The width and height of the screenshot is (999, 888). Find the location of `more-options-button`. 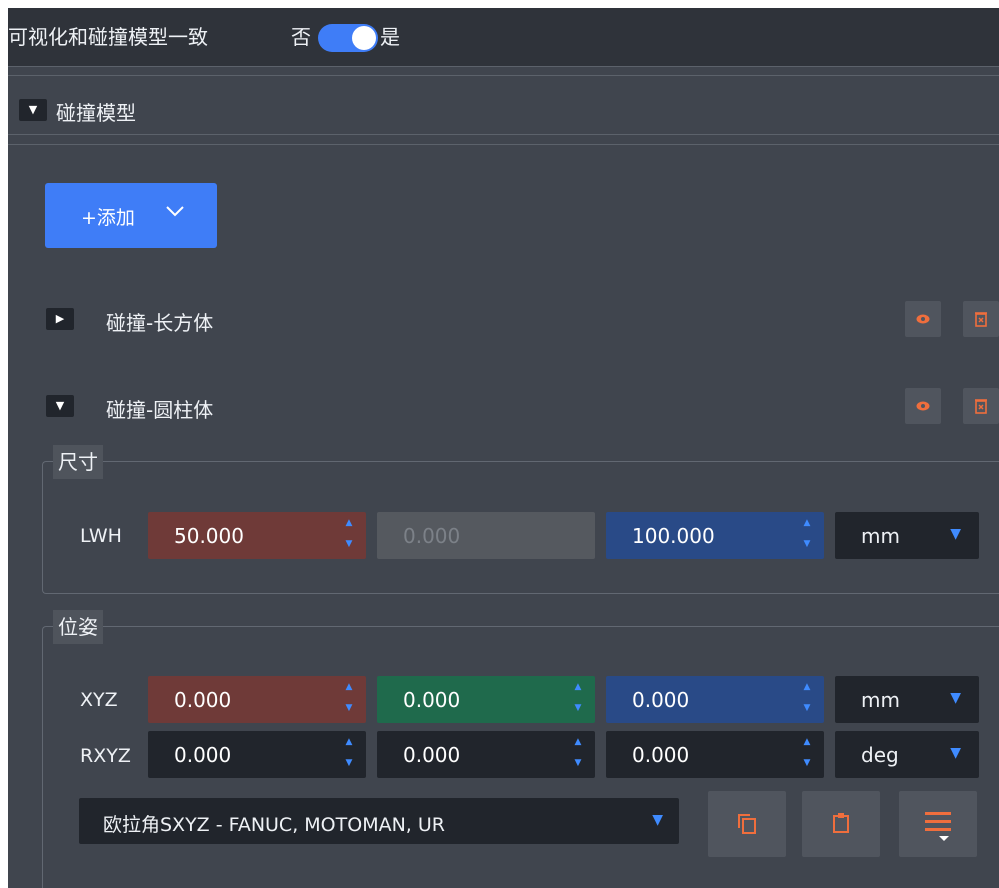

more-options-button is located at coordinates (938, 824).